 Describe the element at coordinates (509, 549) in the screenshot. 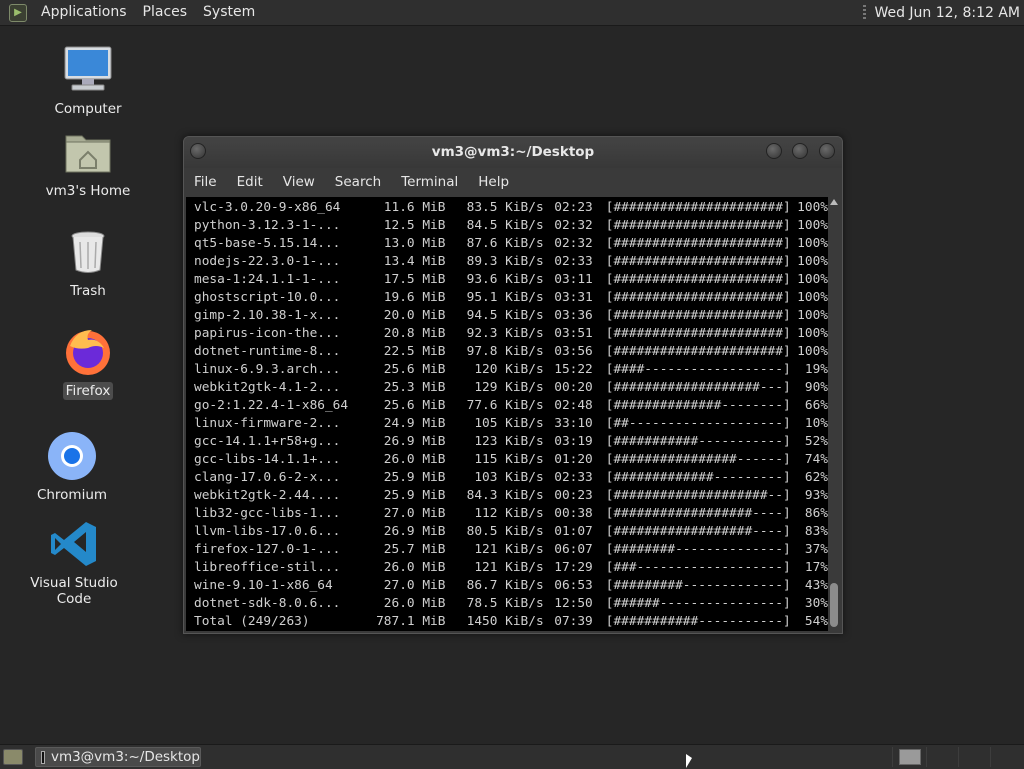

I see `download-speed: 121 KiB/s` at that location.